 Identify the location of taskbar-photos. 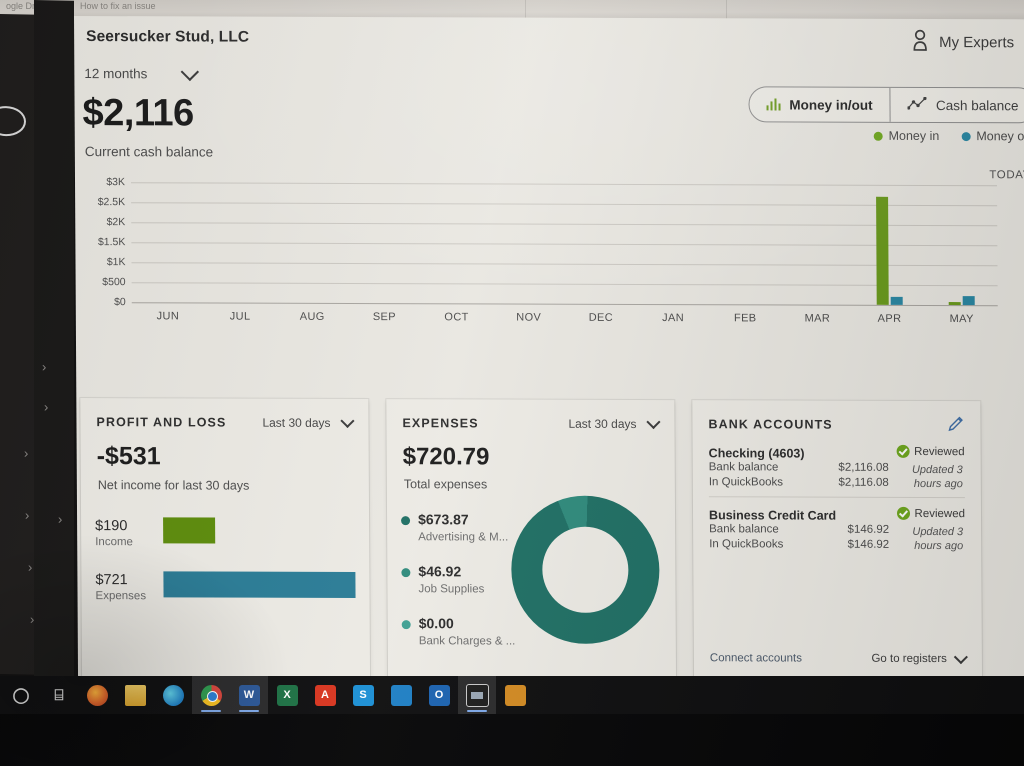
(477, 695).